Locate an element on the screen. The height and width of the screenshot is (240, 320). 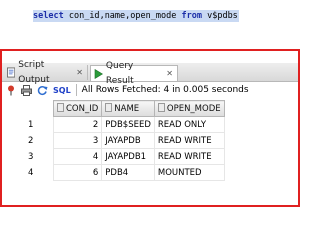
cell-con-id: 2 is located at coordinates (77, 124).